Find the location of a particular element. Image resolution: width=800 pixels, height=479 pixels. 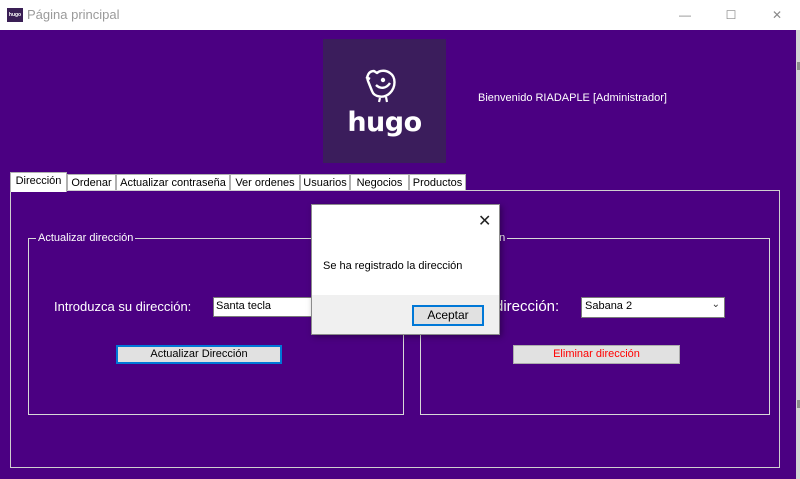

window-title: Página principal is located at coordinates (73, 14).